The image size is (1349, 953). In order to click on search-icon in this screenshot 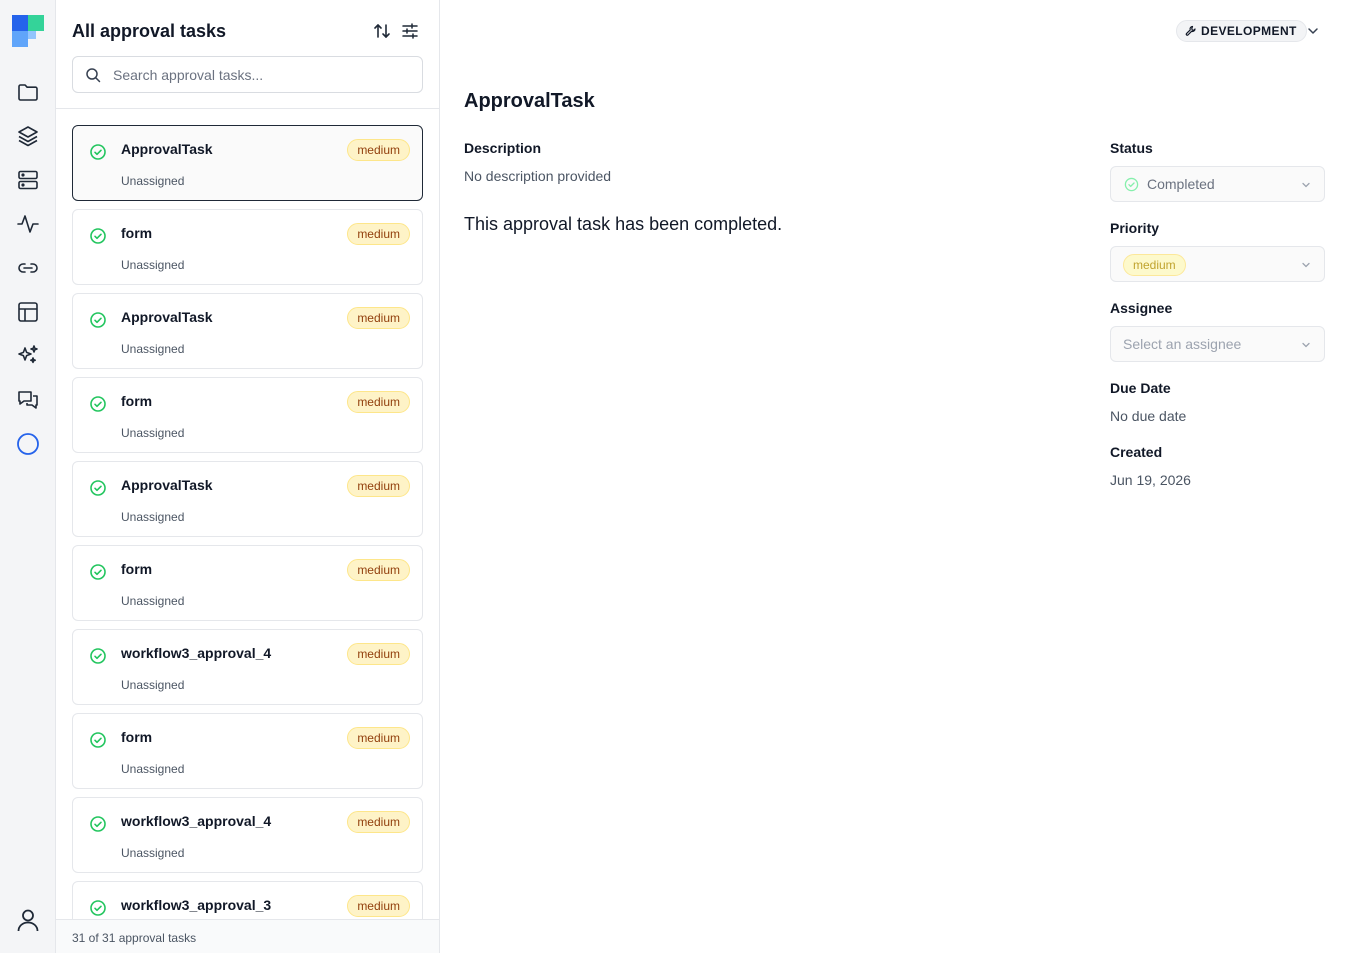, I will do `click(93, 75)`.